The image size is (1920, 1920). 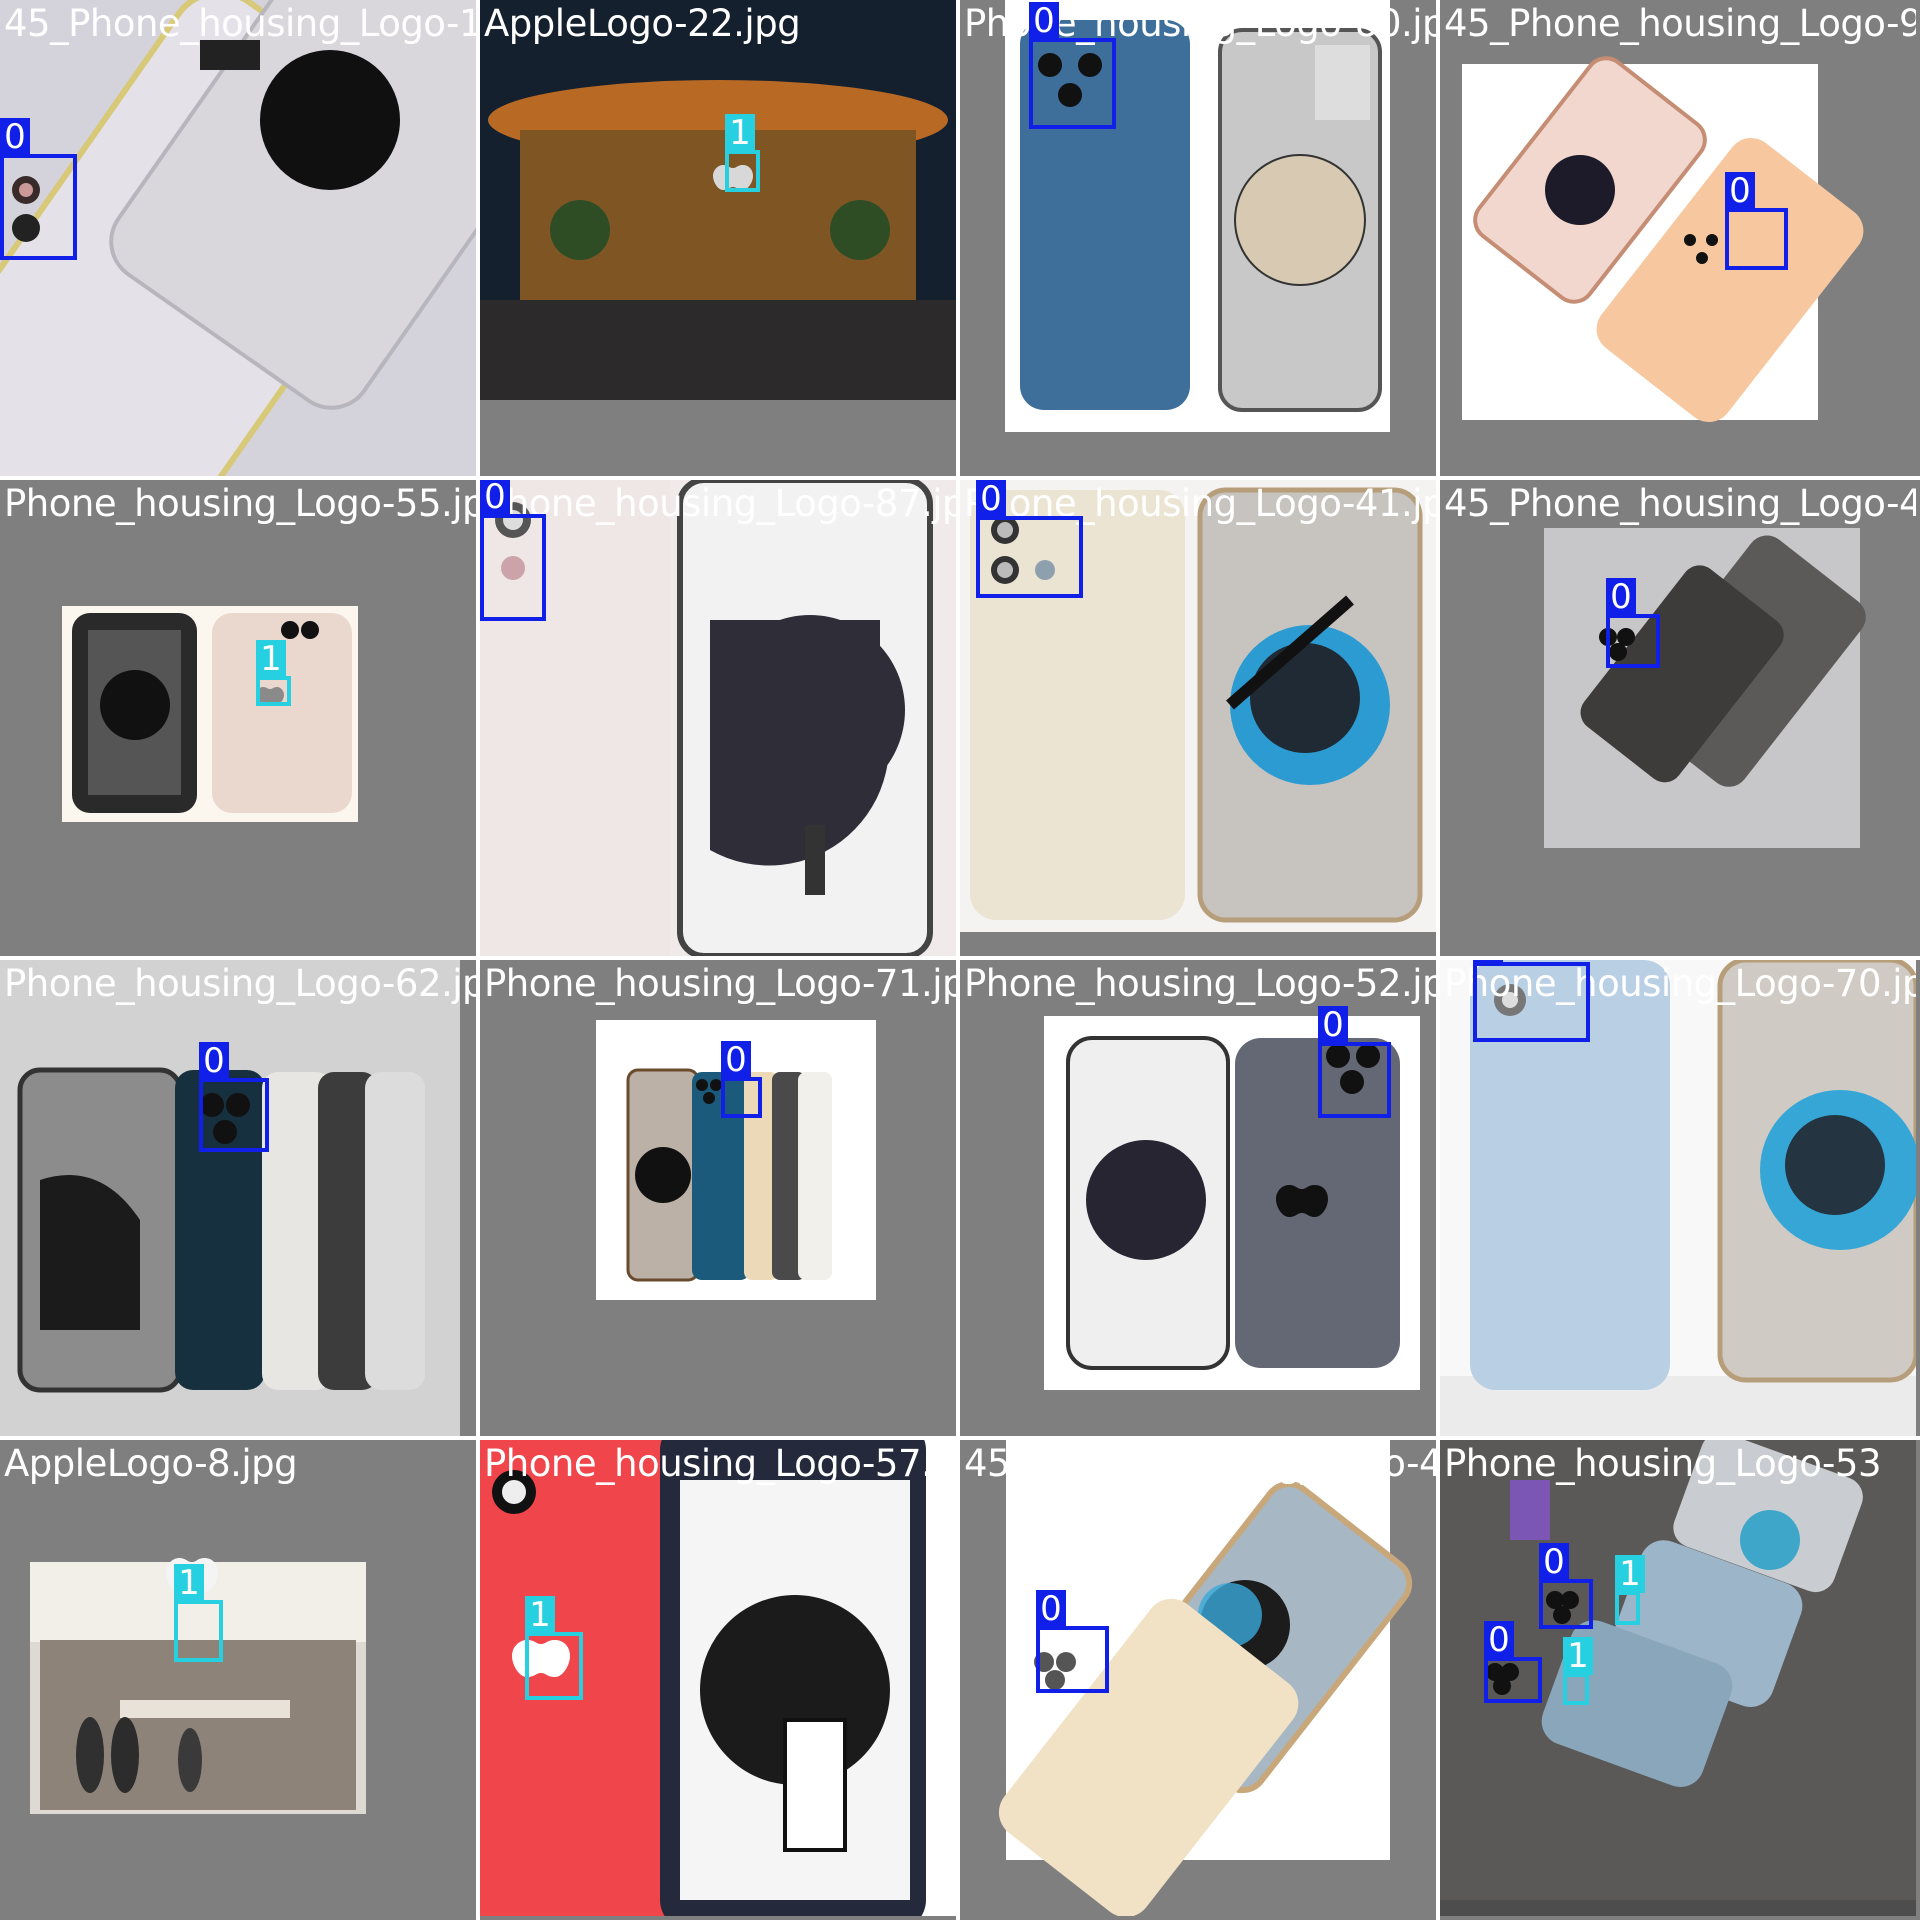 I want to click on tile-filename: Phone_housing_Logo-55.jpg, so click(x=240, y=503).